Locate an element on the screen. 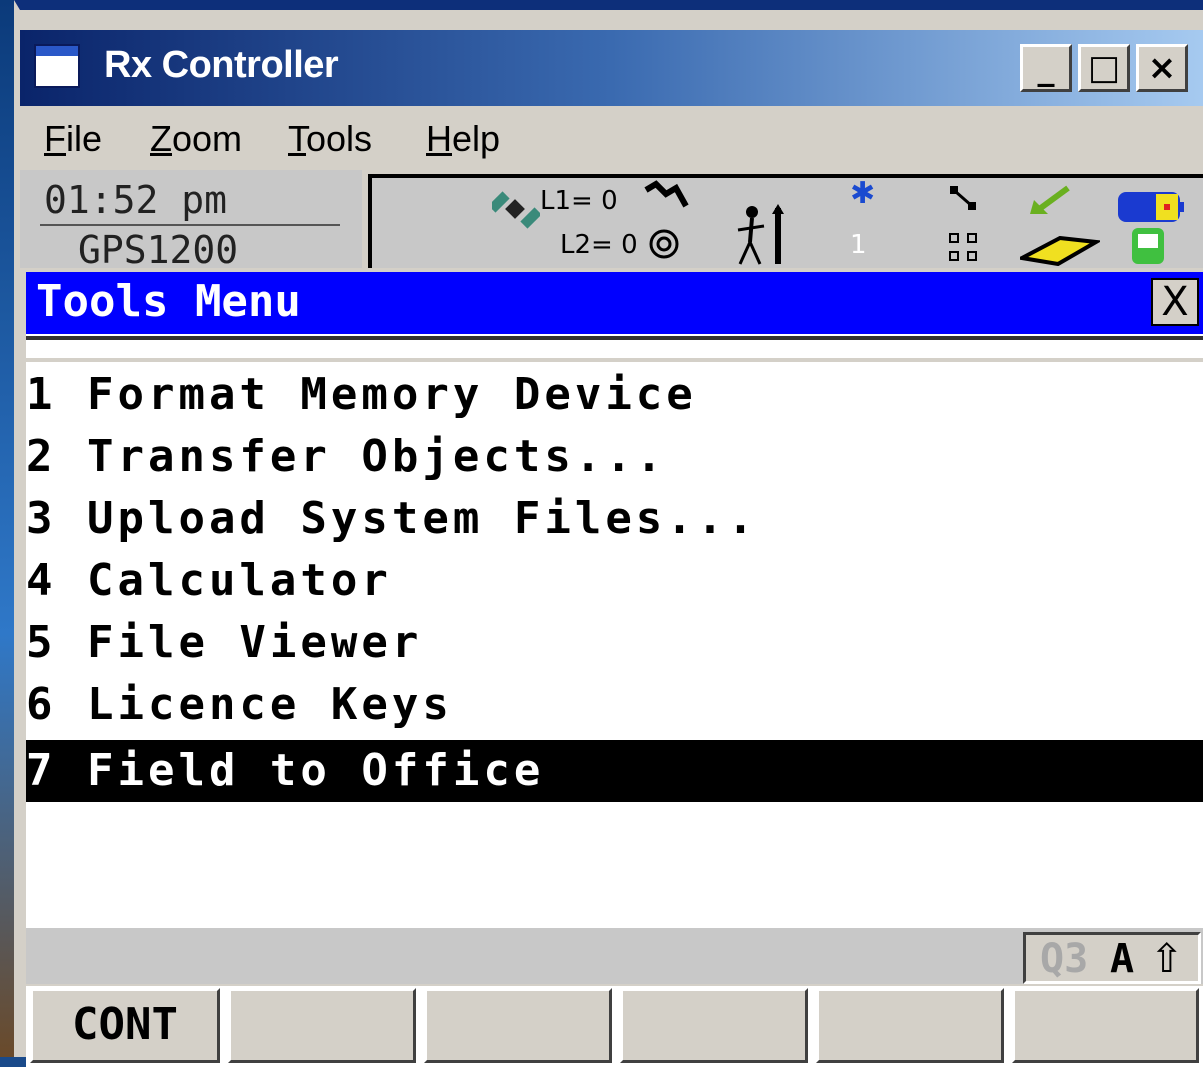 This screenshot has height=1067, width=1203. app-window-icon is located at coordinates (57, 66).